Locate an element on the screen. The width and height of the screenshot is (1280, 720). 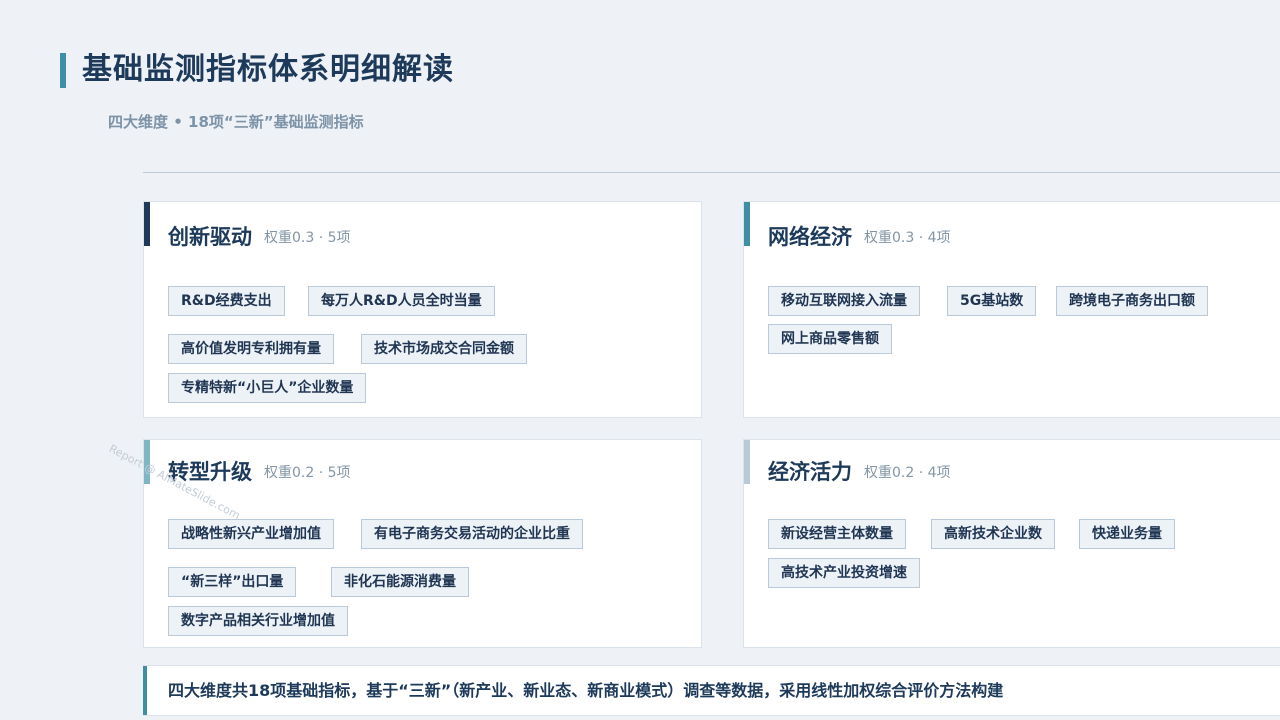
indicator-tag: 网上商品零售额 is located at coordinates (830, 339).